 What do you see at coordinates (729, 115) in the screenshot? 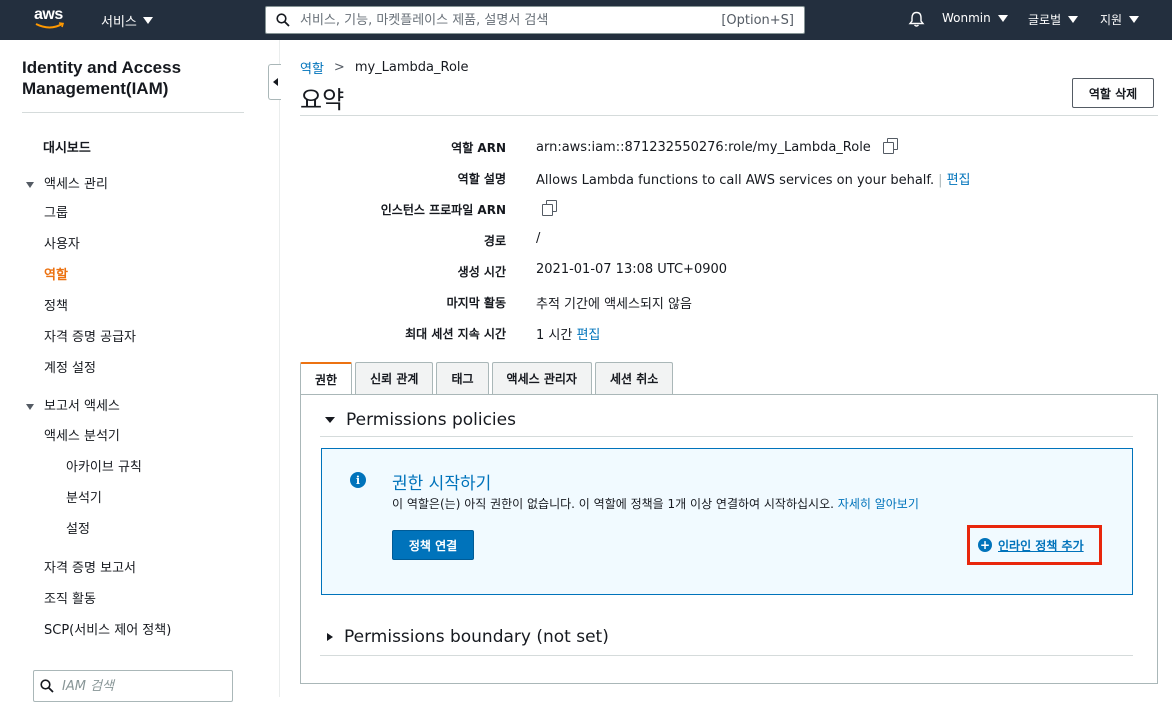
I see `title-divider` at bounding box center [729, 115].